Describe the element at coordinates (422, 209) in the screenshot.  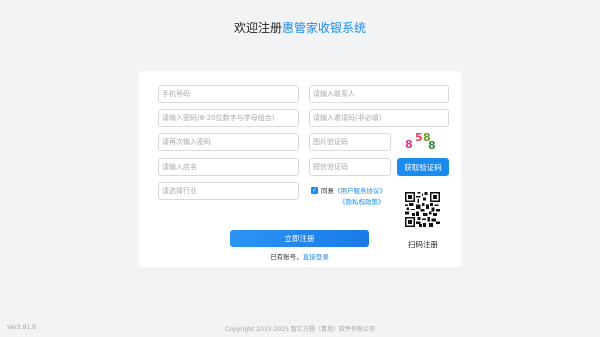
I see `qr-code-icon` at that location.